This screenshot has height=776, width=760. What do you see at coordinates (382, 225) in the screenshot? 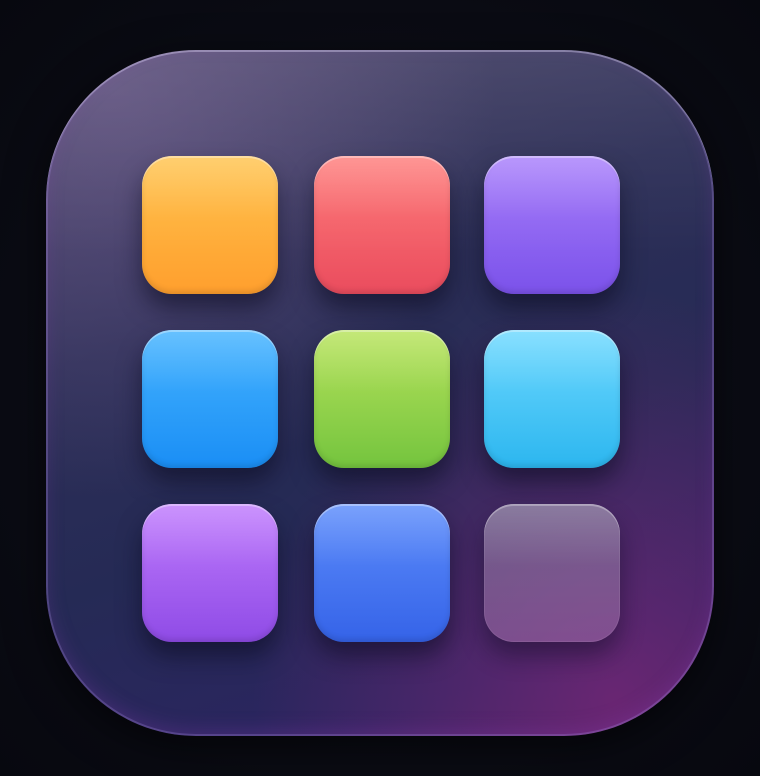
I see `tile-red-icon` at bounding box center [382, 225].